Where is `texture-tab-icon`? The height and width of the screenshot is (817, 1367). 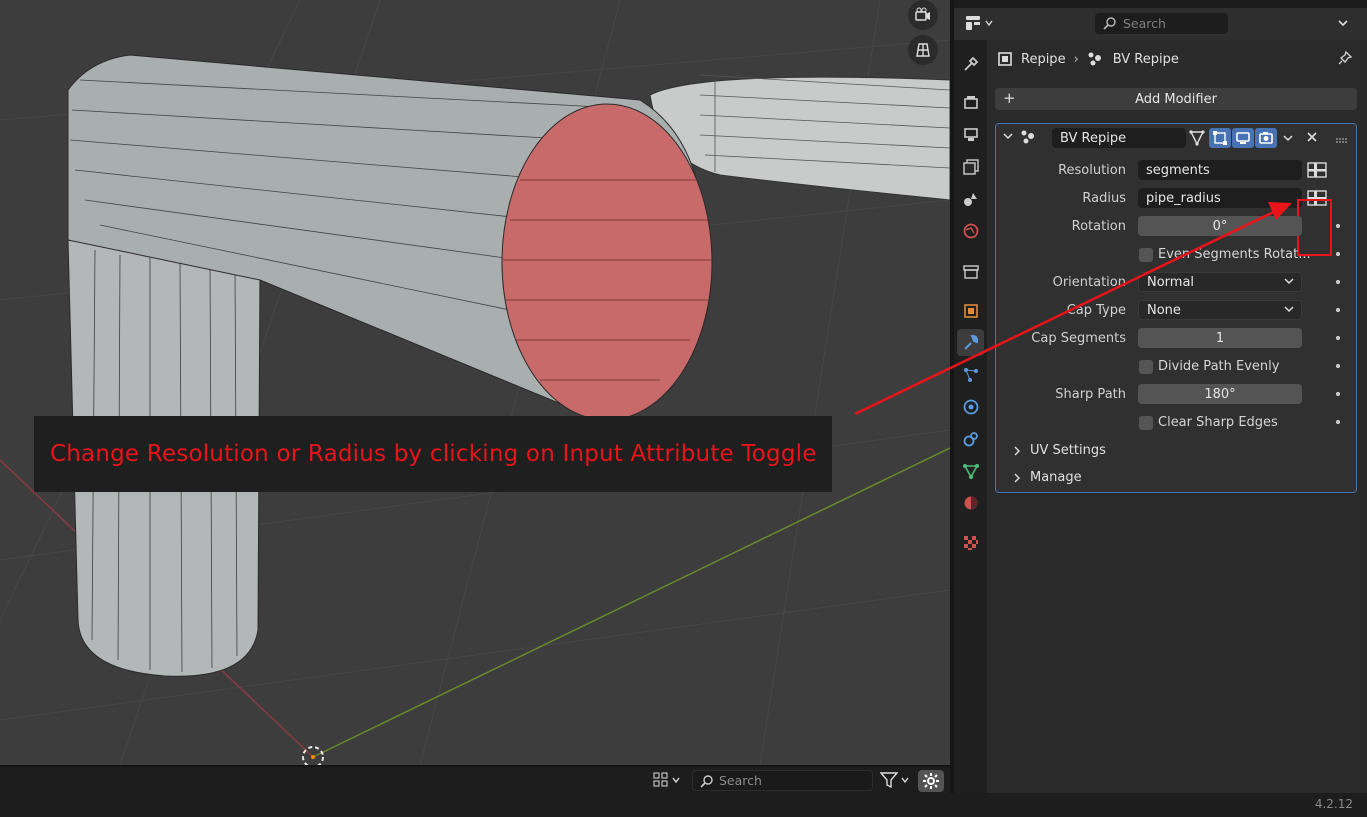
texture-tab-icon is located at coordinates (970, 542).